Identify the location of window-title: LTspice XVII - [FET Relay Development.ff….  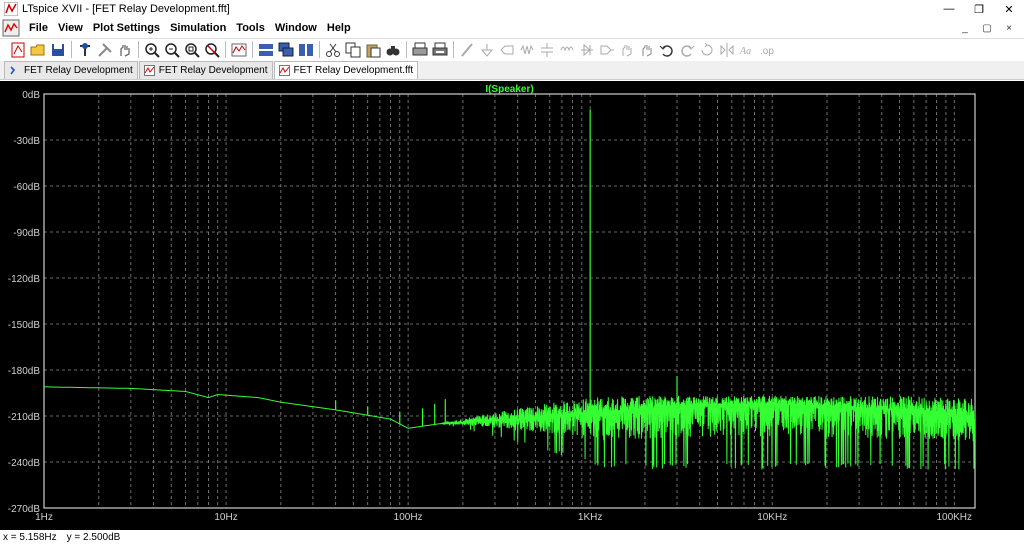
(126, 9).